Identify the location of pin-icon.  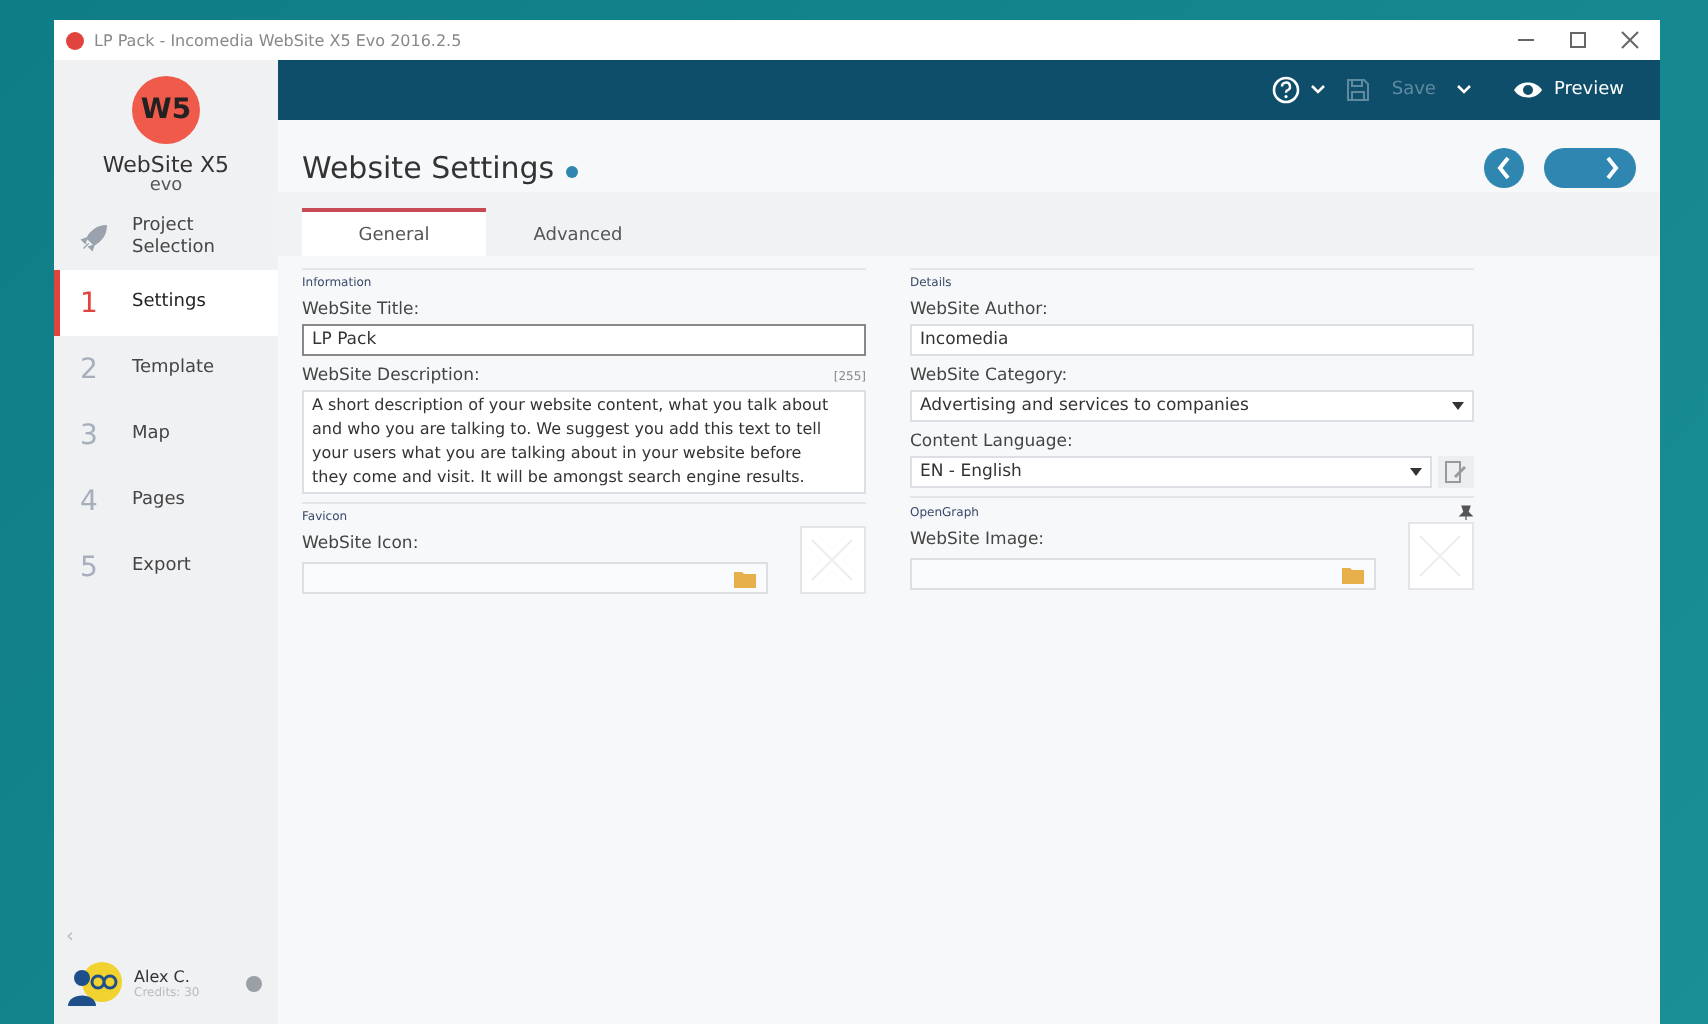
(1466, 512).